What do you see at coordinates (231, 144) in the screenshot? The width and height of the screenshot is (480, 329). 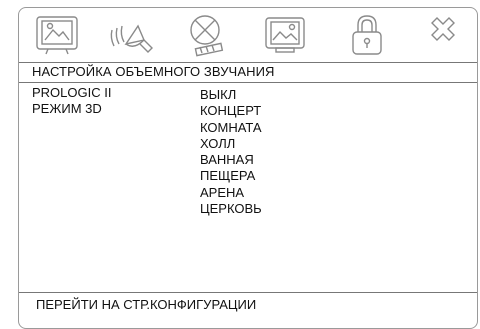 I see `option-hall: ХОЛЛ` at bounding box center [231, 144].